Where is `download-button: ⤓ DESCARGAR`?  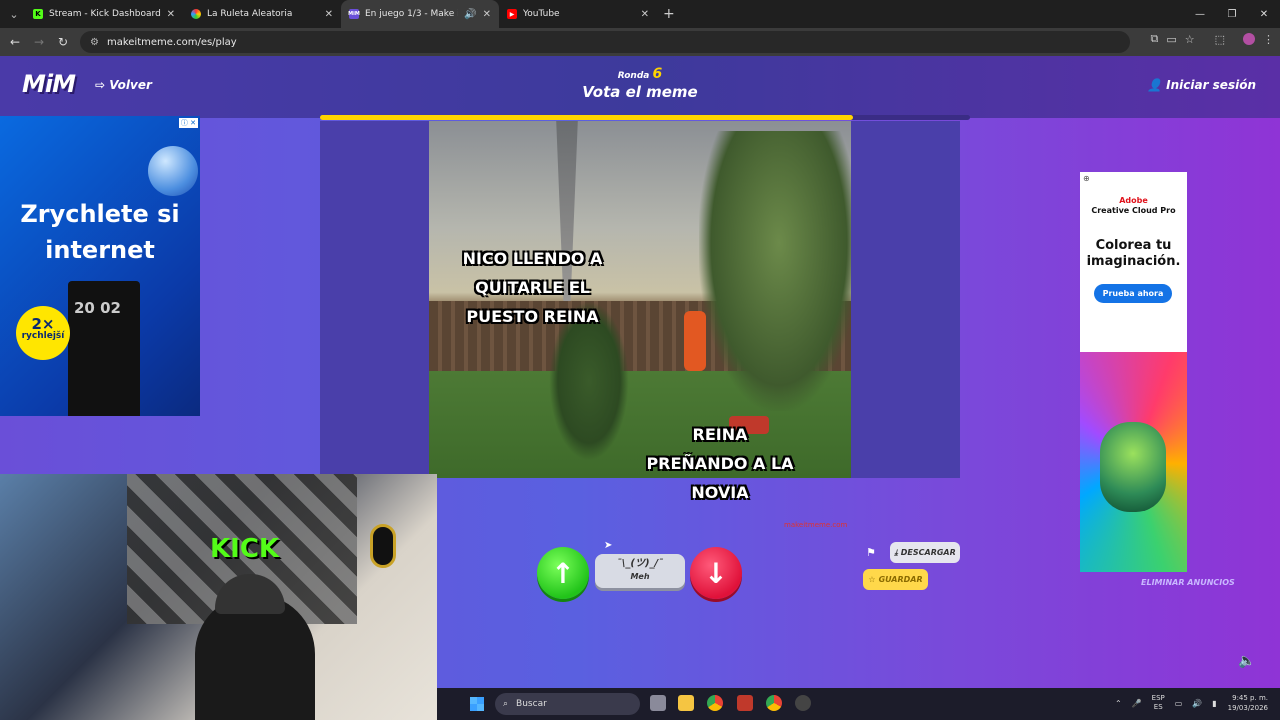 download-button: ⤓ DESCARGAR is located at coordinates (925, 552).